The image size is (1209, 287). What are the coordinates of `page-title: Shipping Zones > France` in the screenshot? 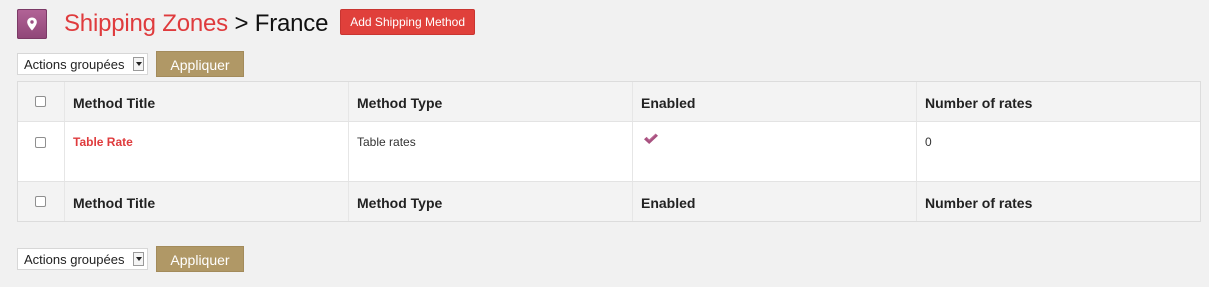 It's located at (196, 24).